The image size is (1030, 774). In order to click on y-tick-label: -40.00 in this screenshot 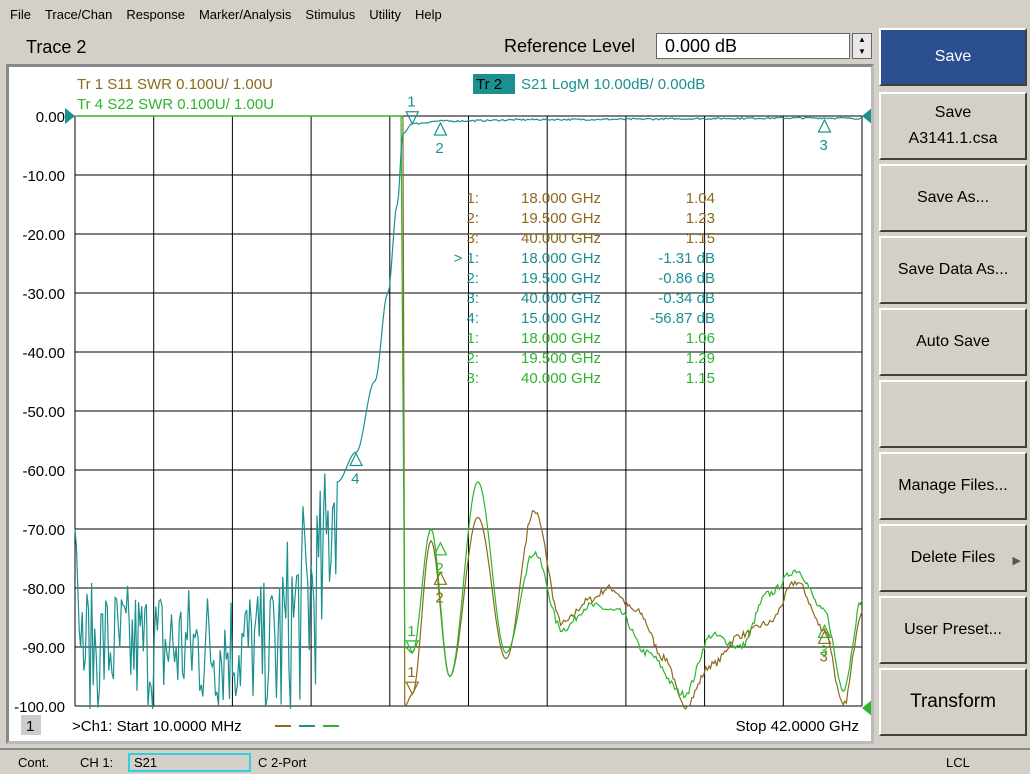, I will do `click(43, 353)`.